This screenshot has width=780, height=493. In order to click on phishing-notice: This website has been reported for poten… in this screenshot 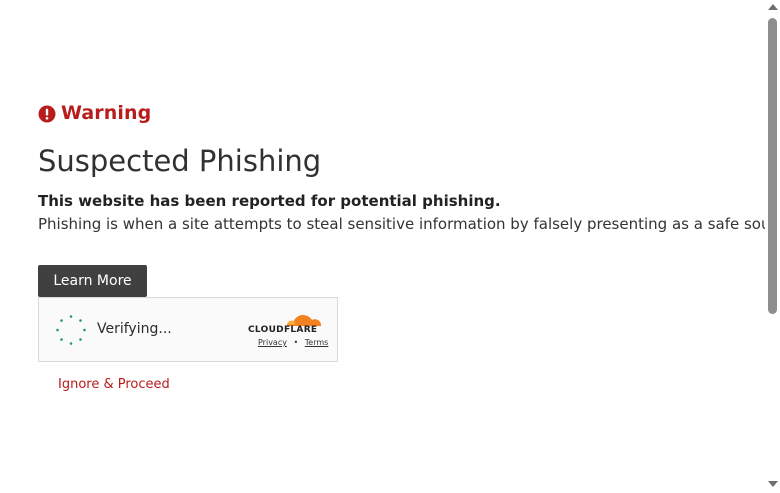, I will do `click(269, 201)`.